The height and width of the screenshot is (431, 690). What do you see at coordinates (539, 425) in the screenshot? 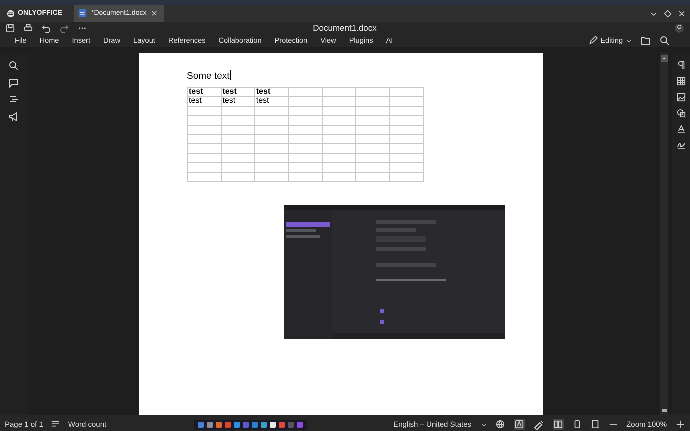
I see `track-changes-icon` at bounding box center [539, 425].